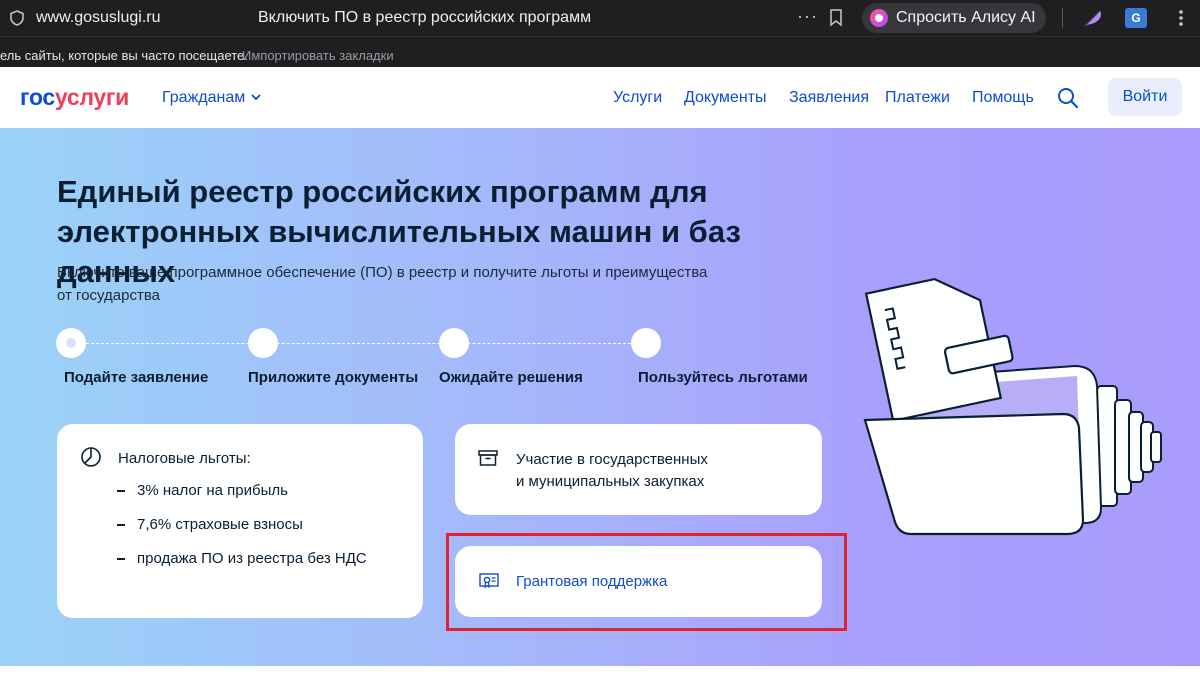  What do you see at coordinates (1062, 18) in the screenshot?
I see `toolbar-divider` at bounding box center [1062, 18].